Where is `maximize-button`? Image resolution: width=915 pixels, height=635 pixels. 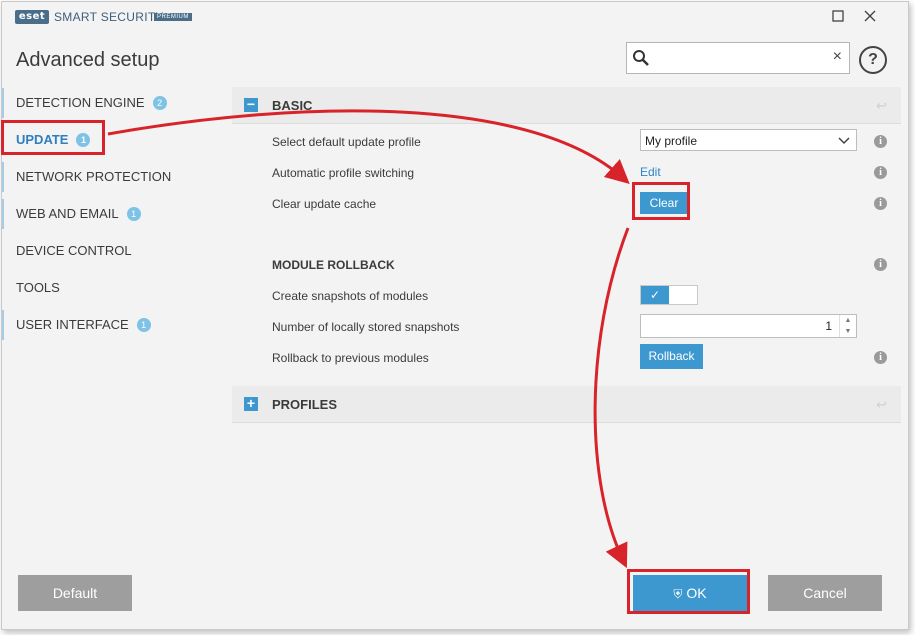 maximize-button is located at coordinates (838, 18).